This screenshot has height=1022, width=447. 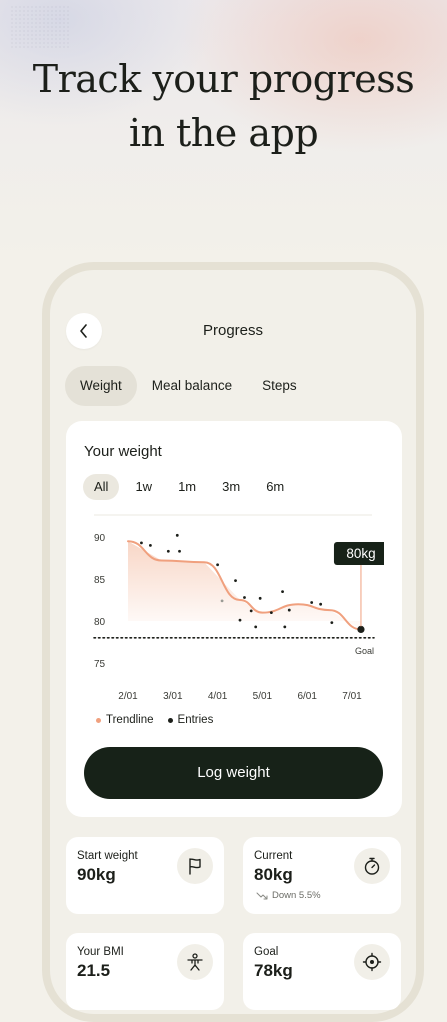 What do you see at coordinates (361, 629) in the screenshot?
I see `latest-entry-point` at bounding box center [361, 629].